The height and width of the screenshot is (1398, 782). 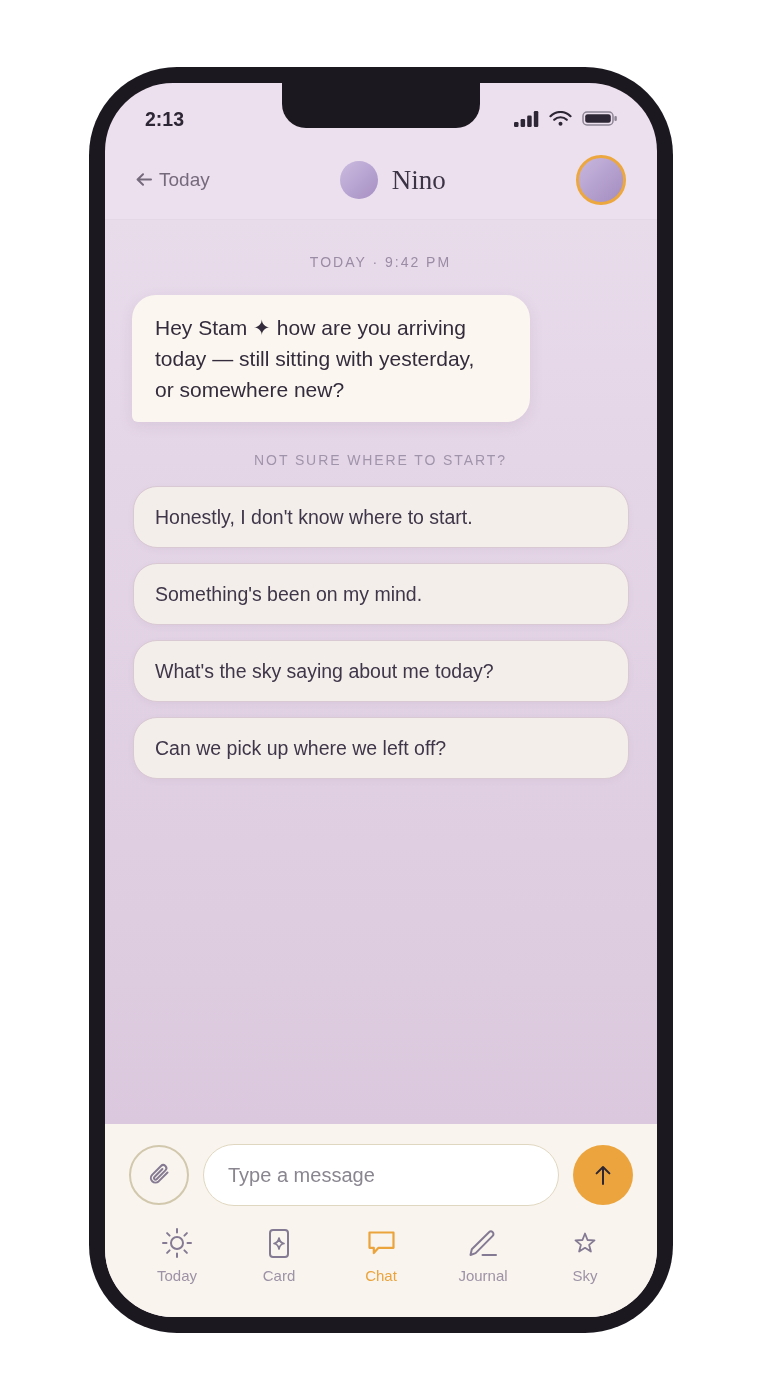 I want to click on back-button: Today, so click(x=173, y=179).